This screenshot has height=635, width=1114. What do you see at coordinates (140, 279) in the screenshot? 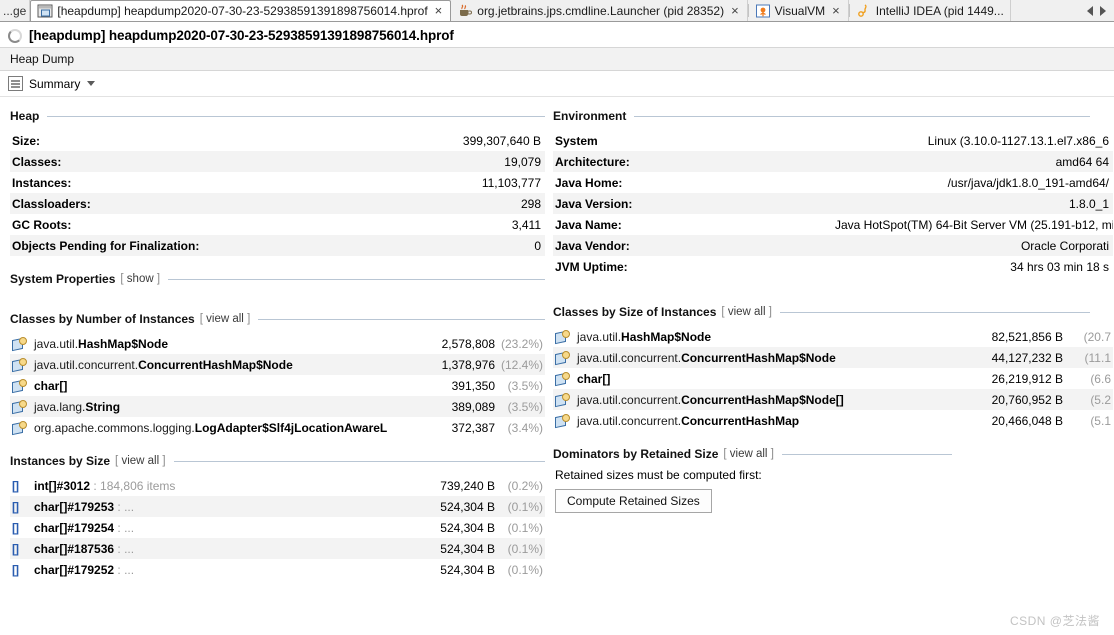
I see `show-link: [ show ]` at bounding box center [140, 279].